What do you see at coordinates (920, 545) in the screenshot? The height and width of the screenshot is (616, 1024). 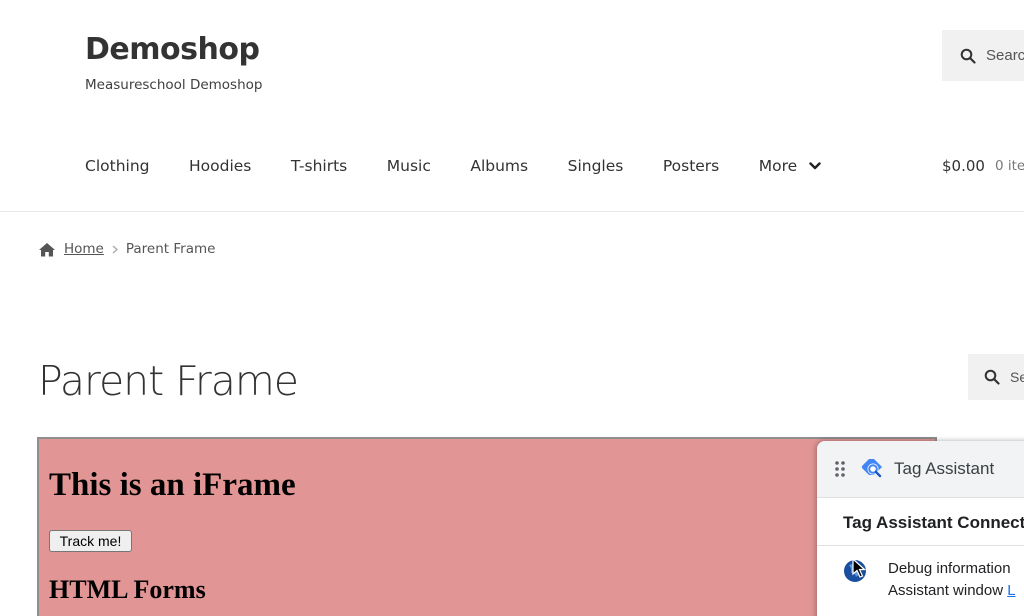 I see `tag-assistant-divider` at bounding box center [920, 545].